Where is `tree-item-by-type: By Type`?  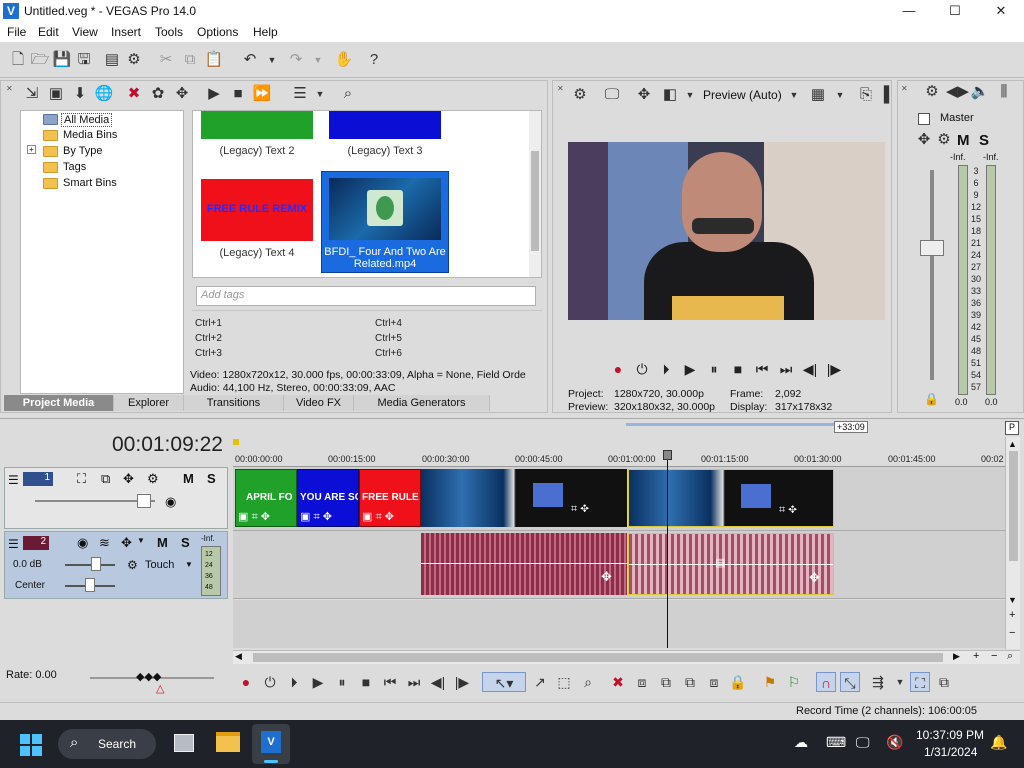
tree-item-by-type: By Type is located at coordinates (83, 151).